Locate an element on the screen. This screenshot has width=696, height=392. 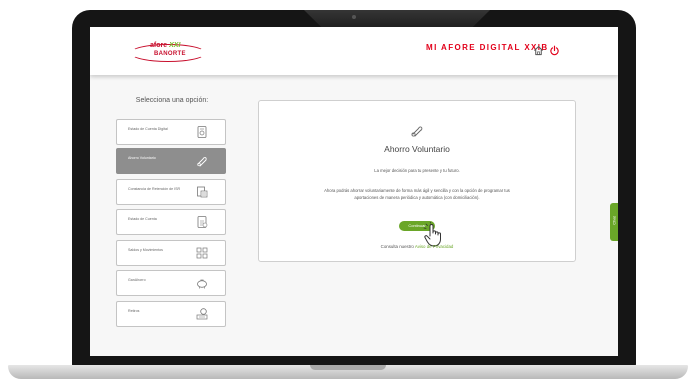
digital-statement-icon is located at coordinates (202, 132).